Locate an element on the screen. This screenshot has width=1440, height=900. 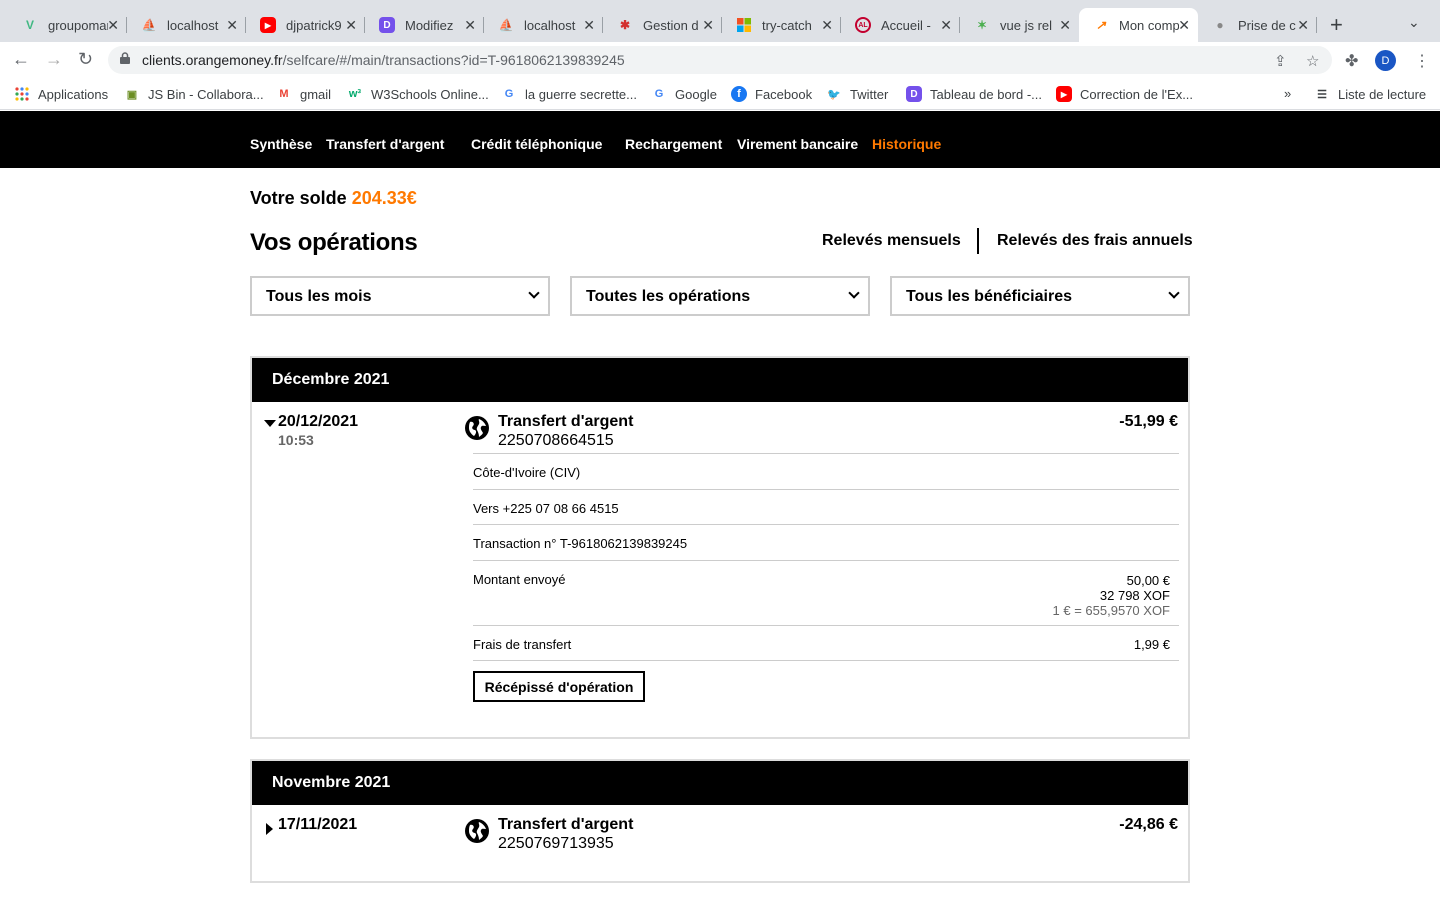
balance-amount: 204.33€ is located at coordinates (384, 198).